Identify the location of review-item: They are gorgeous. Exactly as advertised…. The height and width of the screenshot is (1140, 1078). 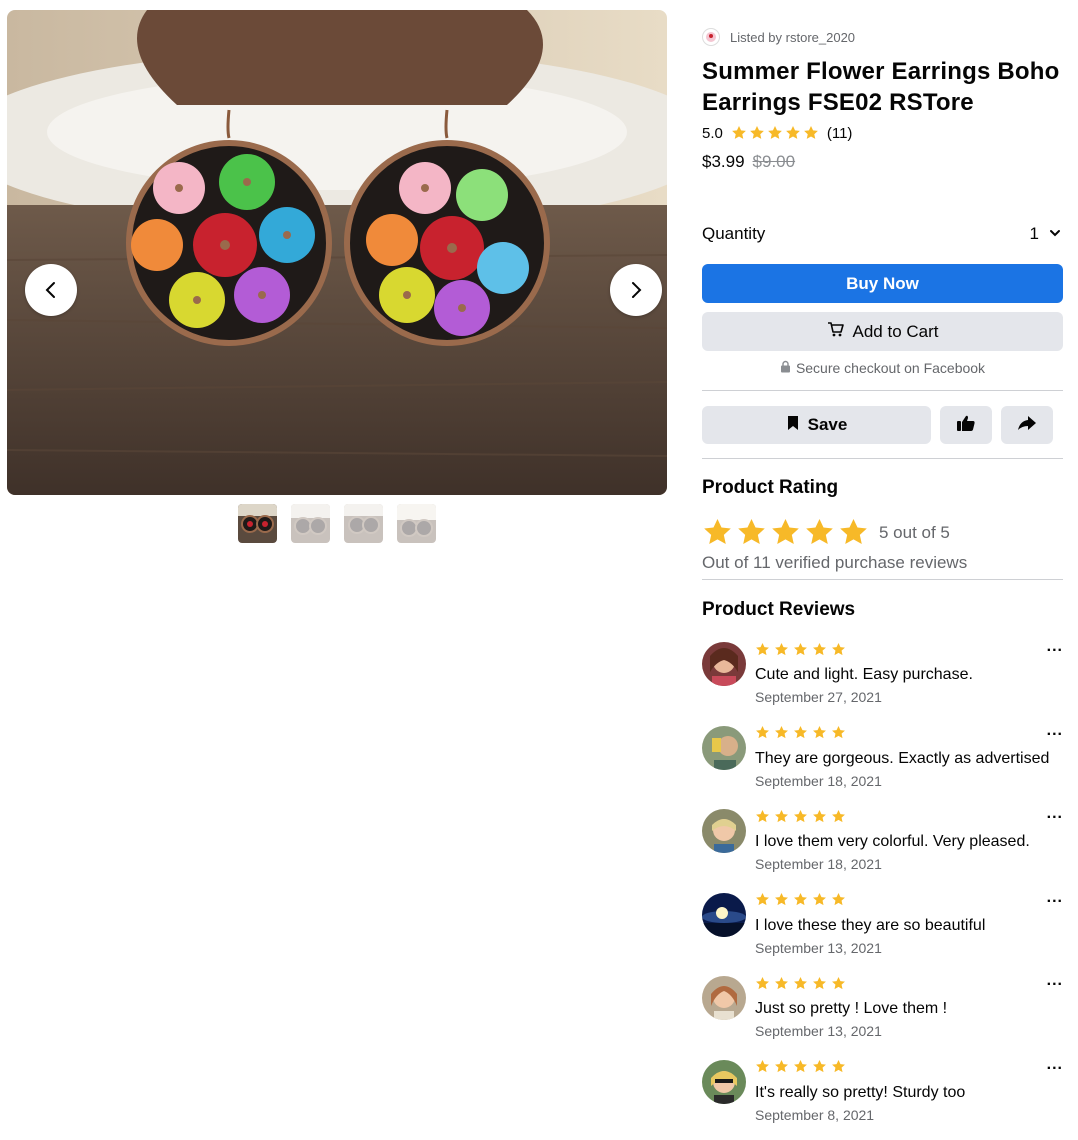
(882, 765).